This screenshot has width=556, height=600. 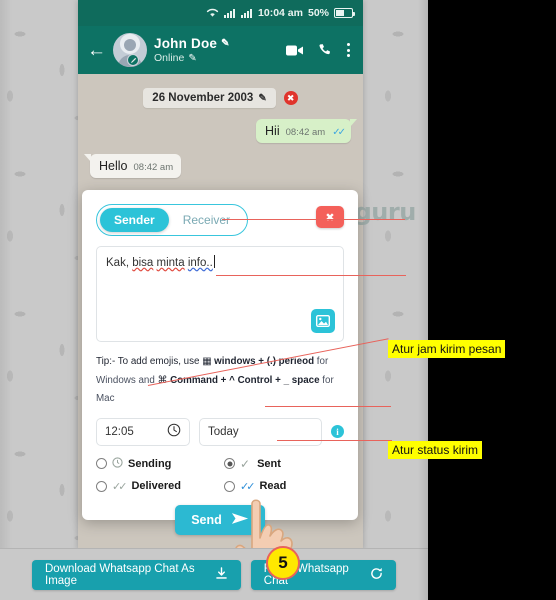 I want to click on radio-sent-label: Sent, so click(x=269, y=463).